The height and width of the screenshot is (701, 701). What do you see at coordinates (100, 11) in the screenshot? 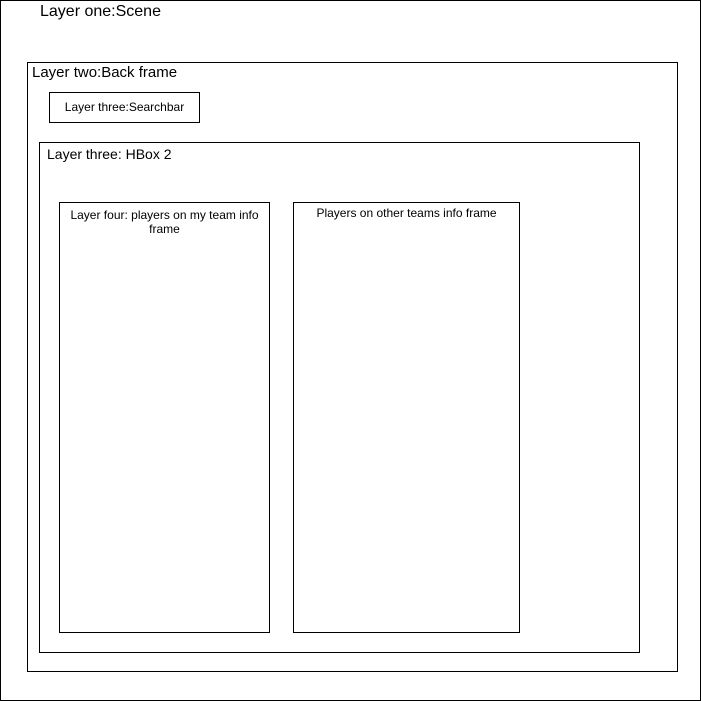
I see `scene-layer-label: Layer one:Scene` at bounding box center [100, 11].